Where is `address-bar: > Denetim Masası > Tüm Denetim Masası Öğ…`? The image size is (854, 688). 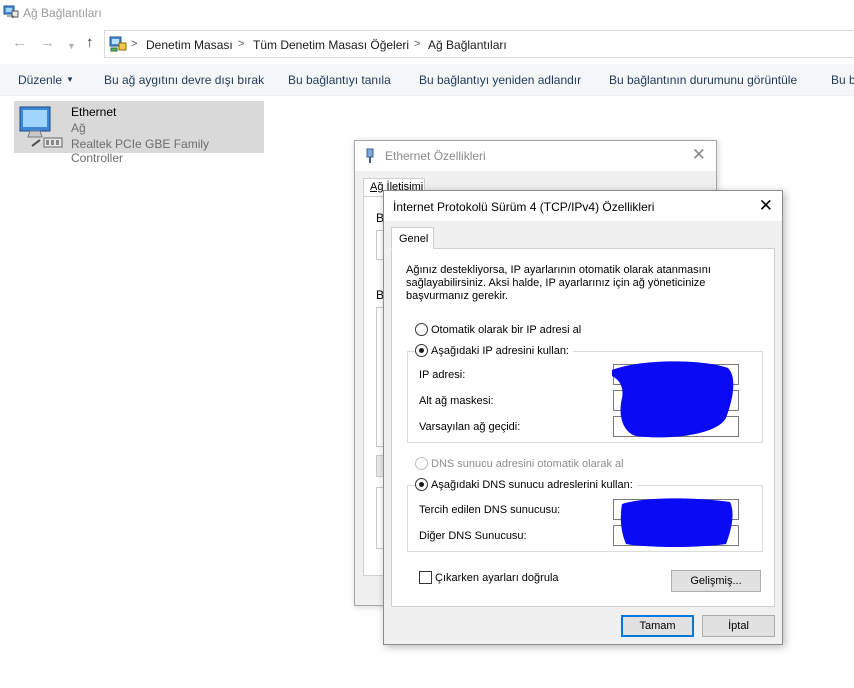 address-bar: > Denetim Masası > Tüm Denetim Masası Öğ… is located at coordinates (479, 44).